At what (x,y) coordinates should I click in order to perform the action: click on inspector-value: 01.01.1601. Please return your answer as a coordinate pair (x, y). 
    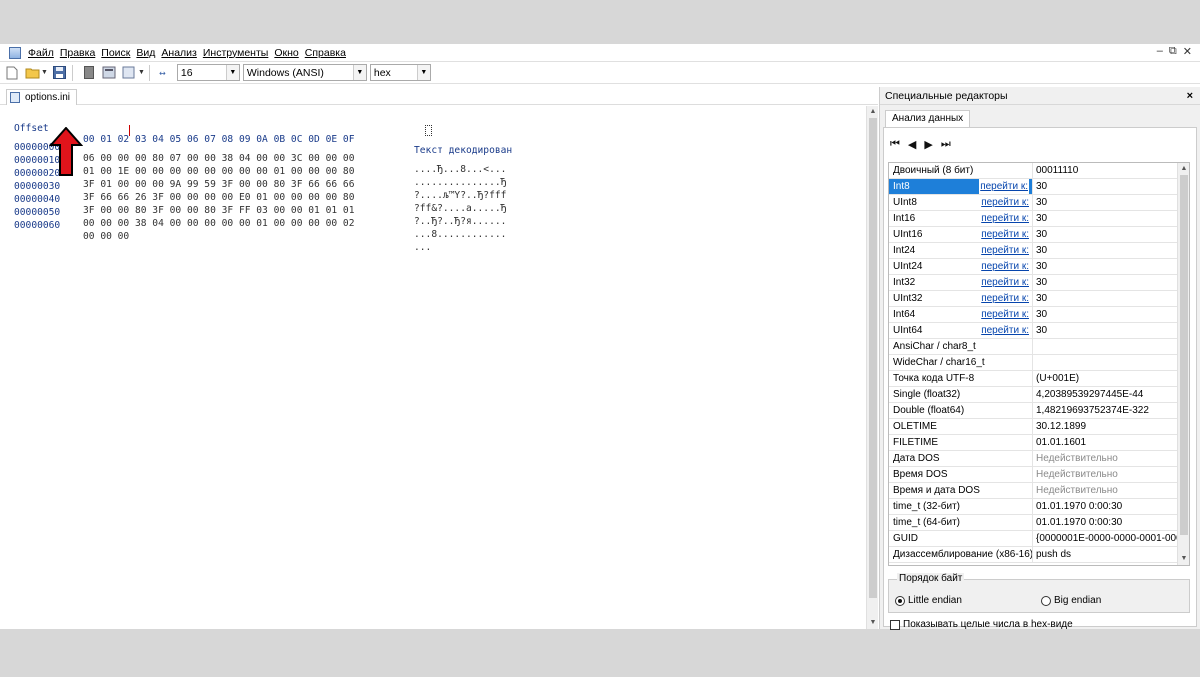
    Looking at the image, I should click on (1105, 442).